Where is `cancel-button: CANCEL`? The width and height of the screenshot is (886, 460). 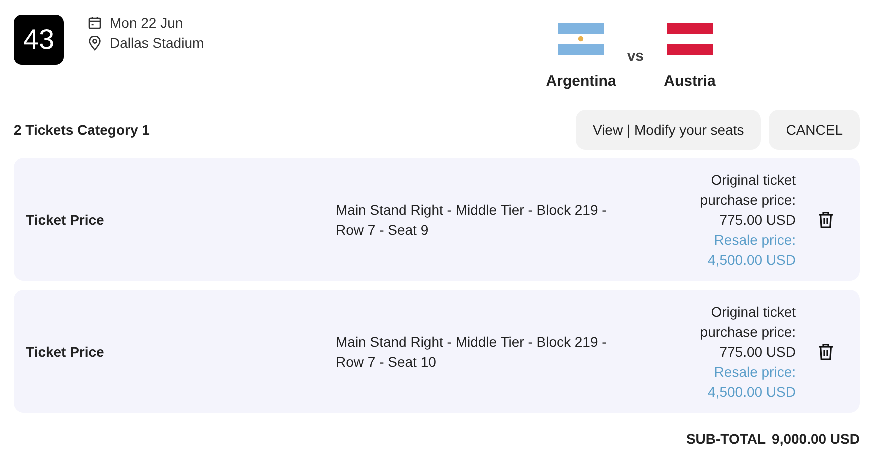
cancel-button: CANCEL is located at coordinates (814, 130).